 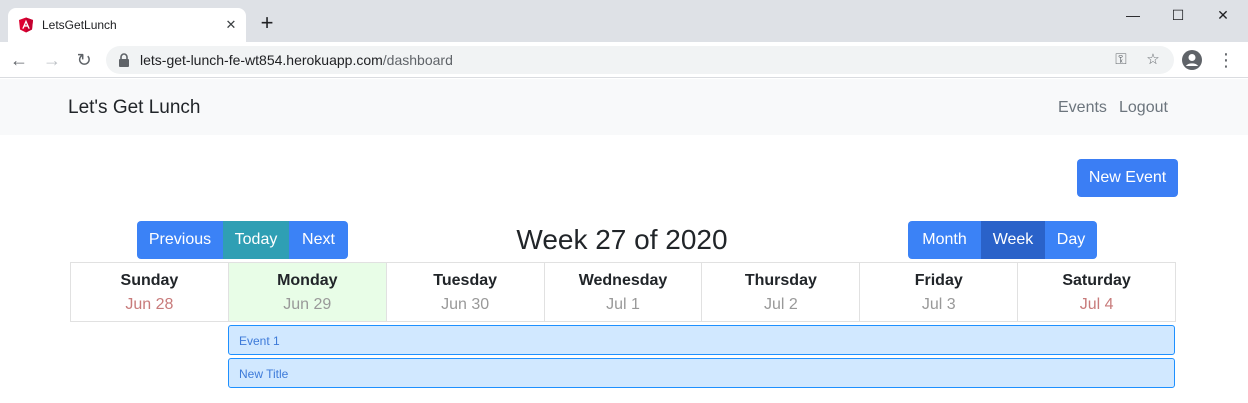 I want to click on calendar-event: Event 1, so click(x=701, y=340).